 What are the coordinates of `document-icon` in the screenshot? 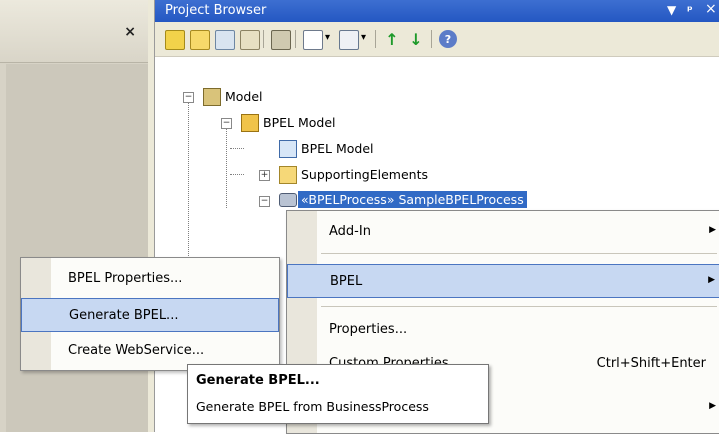 It's located at (313, 40).